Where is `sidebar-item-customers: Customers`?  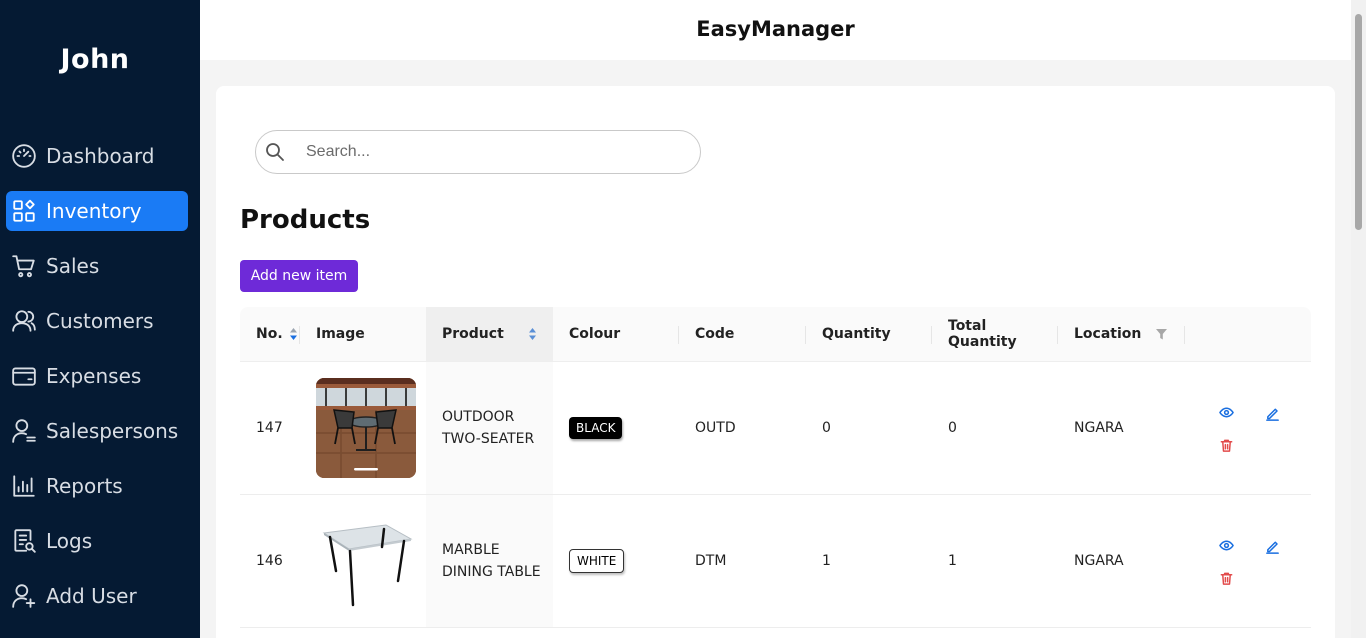
sidebar-item-customers: Customers is located at coordinates (97, 321).